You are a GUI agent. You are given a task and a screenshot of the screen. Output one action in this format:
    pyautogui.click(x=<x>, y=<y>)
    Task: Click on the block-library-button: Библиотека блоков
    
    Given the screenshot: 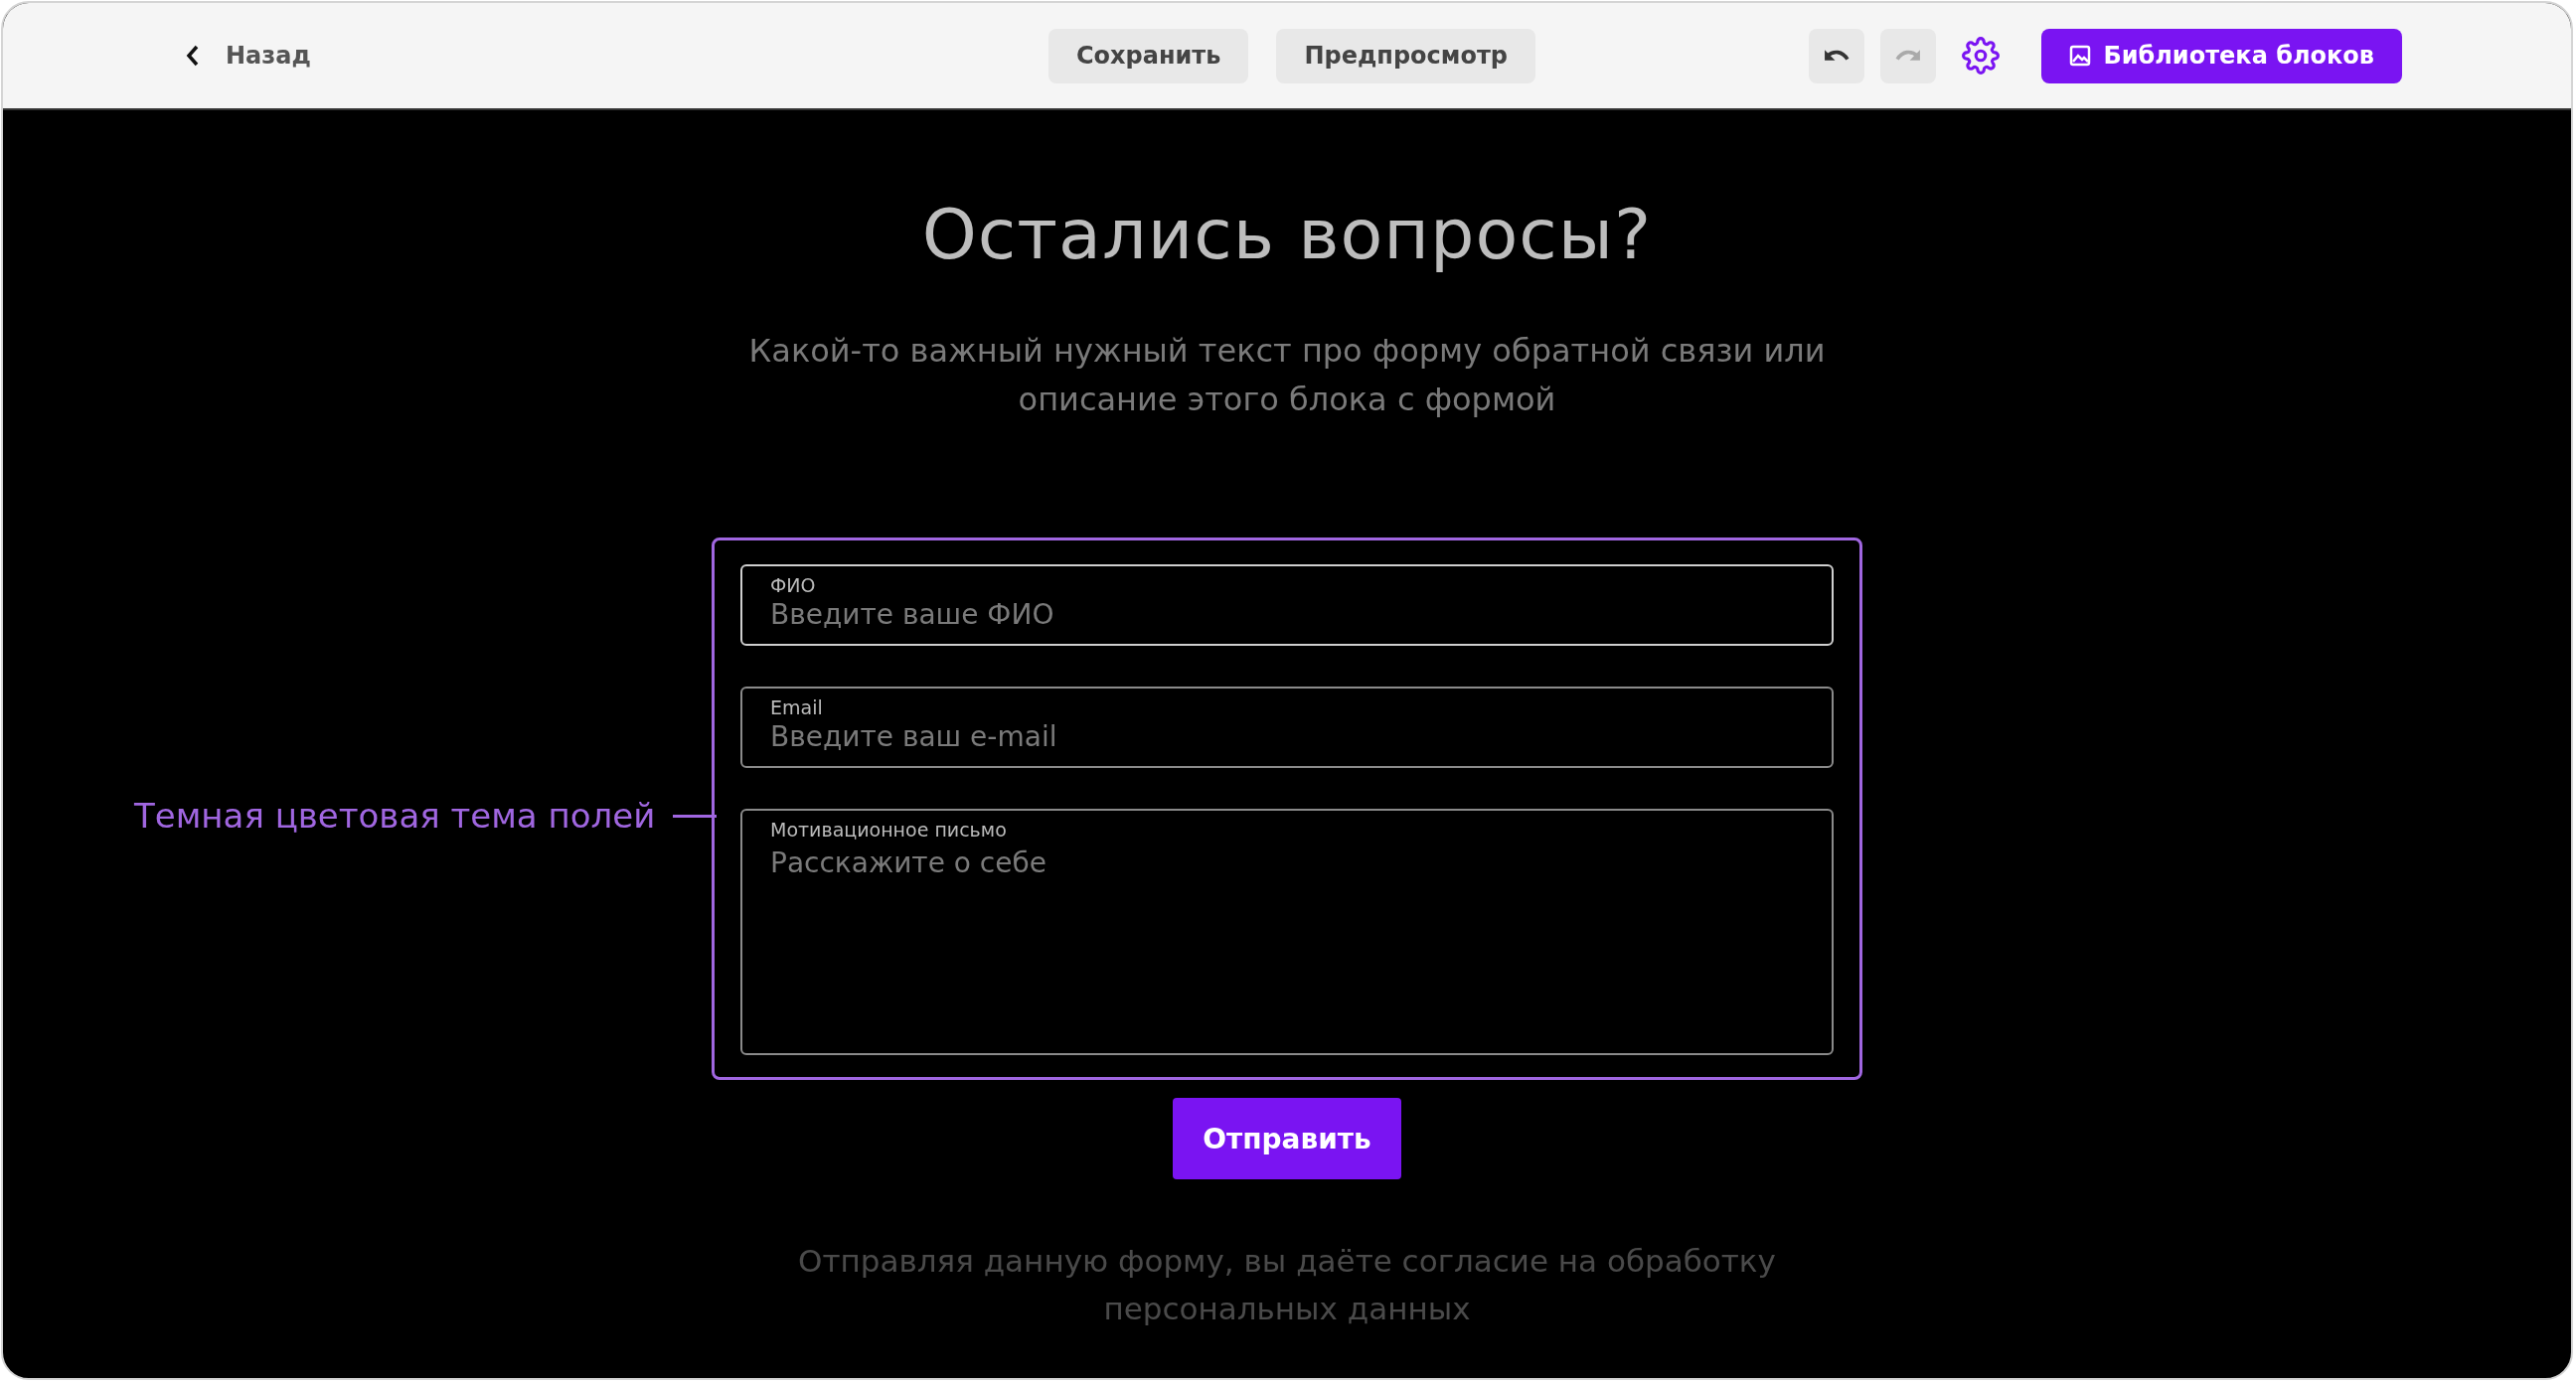 What is the action you would take?
    pyautogui.click(x=2221, y=55)
    